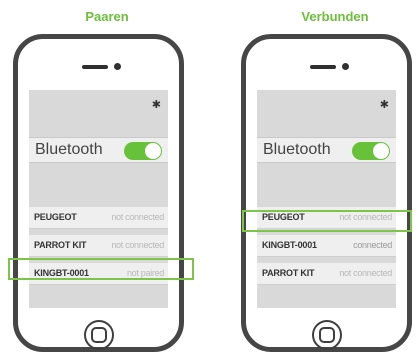  Describe the element at coordinates (289, 245) in the screenshot. I see `device-name: KINGBT-0001` at that location.